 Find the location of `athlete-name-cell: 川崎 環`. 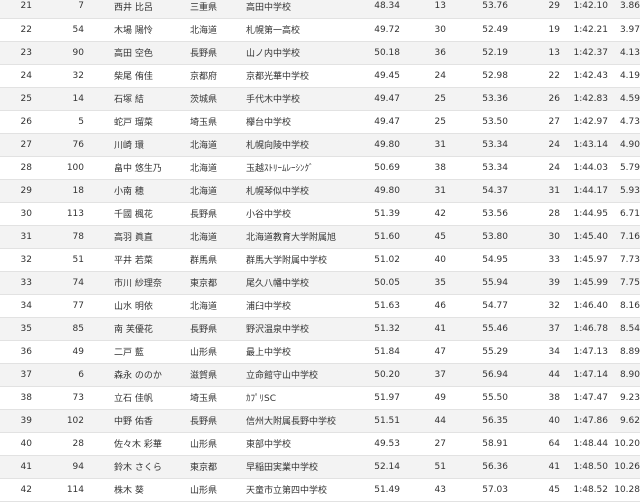

athlete-name-cell: 川崎 環 is located at coordinates (134, 145).